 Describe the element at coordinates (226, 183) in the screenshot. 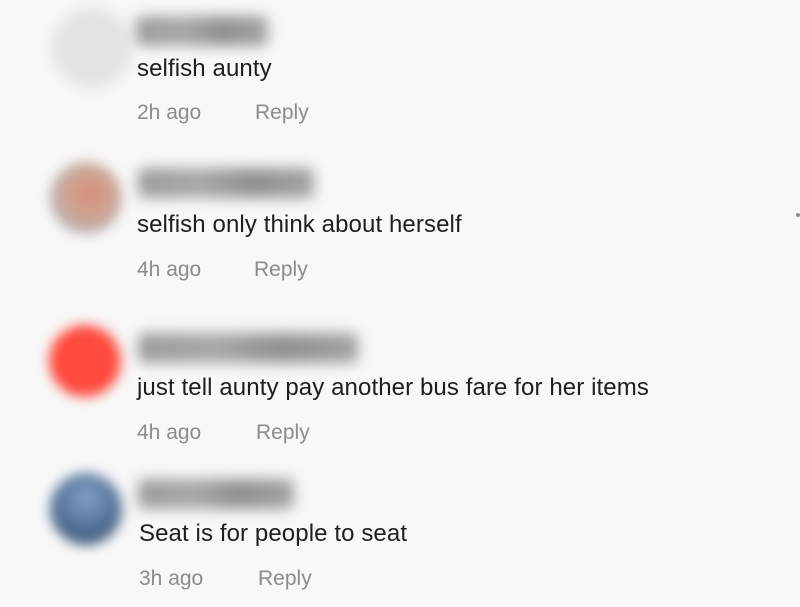

I see `username-redacted: aliceeee2609` at that location.